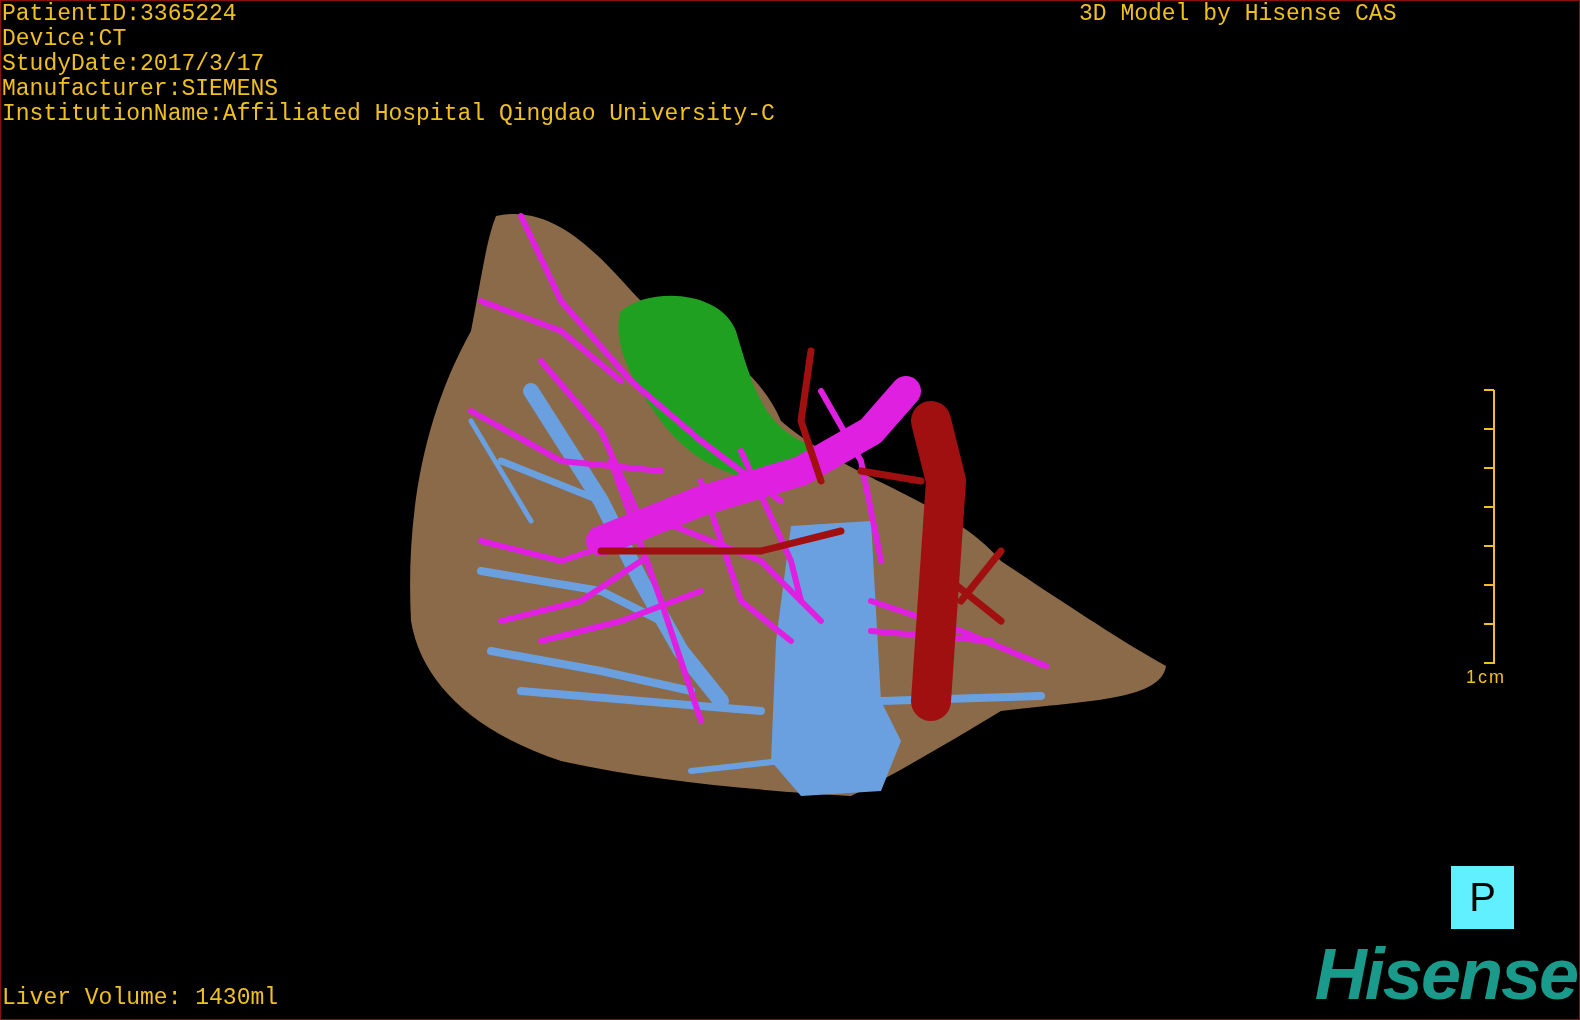  Describe the element at coordinates (1486, 677) in the screenshot. I see `scale-label: 1cm` at that location.